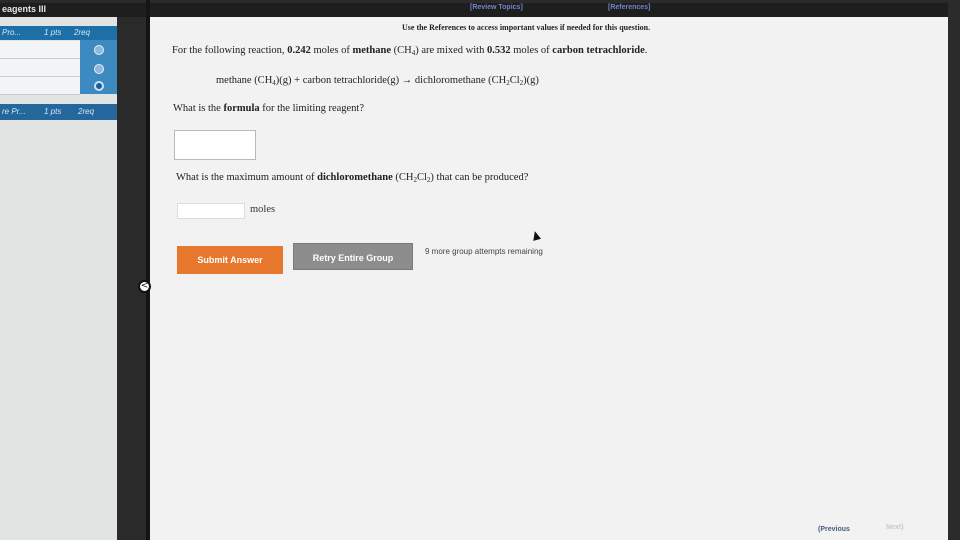 This screenshot has width=960, height=540. What do you see at coordinates (895, 527) in the screenshot?
I see `next-button: Next)` at bounding box center [895, 527].